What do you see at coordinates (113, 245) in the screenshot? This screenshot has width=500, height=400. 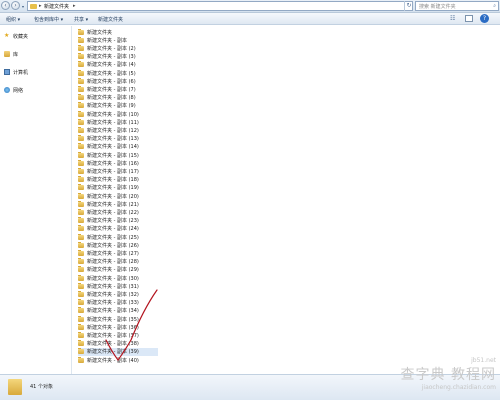 I see `list-item-label: 新建文件夹 - 副本 (26)` at bounding box center [113, 245].